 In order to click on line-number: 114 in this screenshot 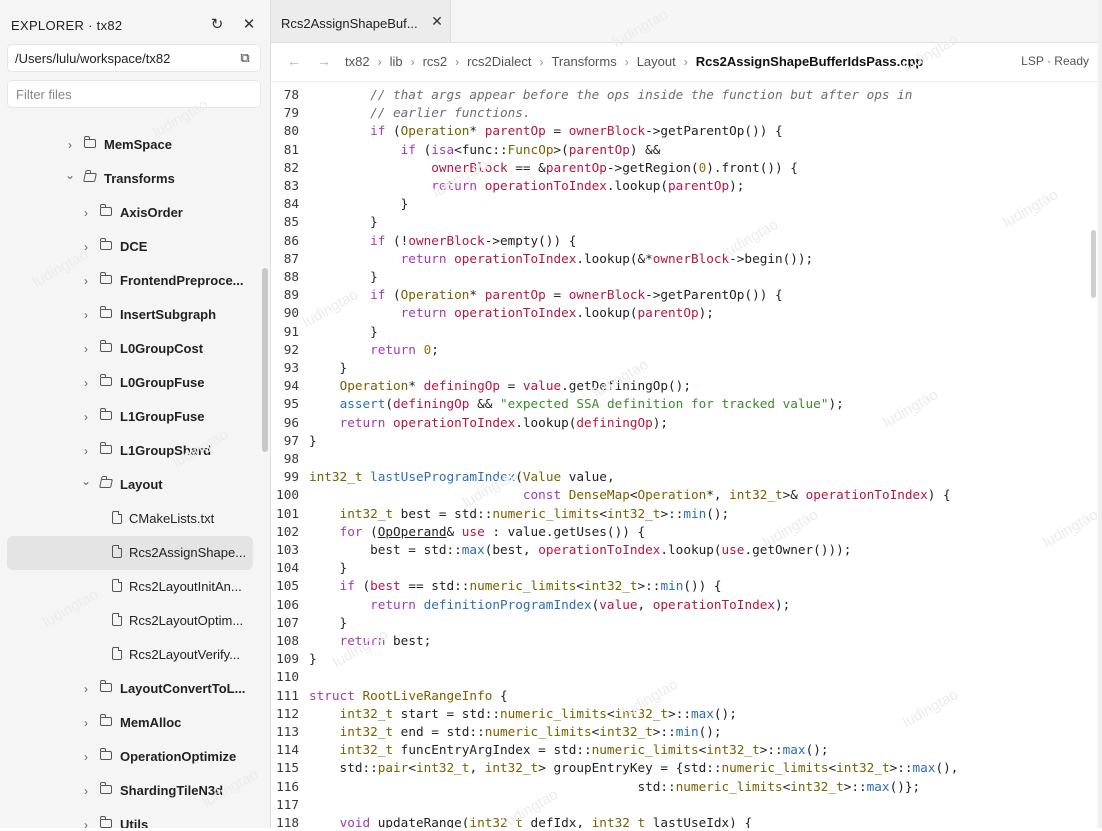, I will do `click(287, 750)`.